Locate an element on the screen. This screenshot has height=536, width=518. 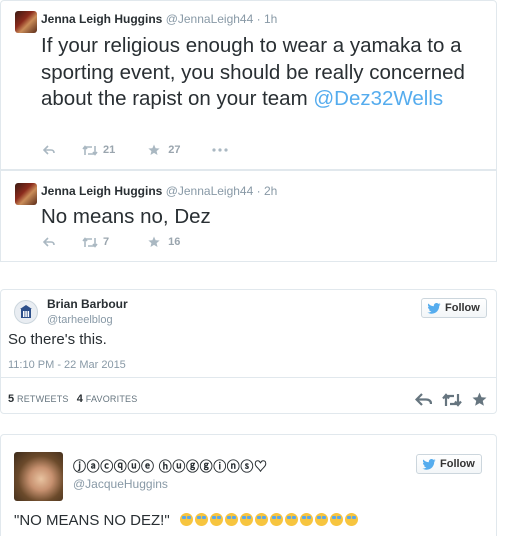
favorite-button: 16 is located at coordinates (164, 242).